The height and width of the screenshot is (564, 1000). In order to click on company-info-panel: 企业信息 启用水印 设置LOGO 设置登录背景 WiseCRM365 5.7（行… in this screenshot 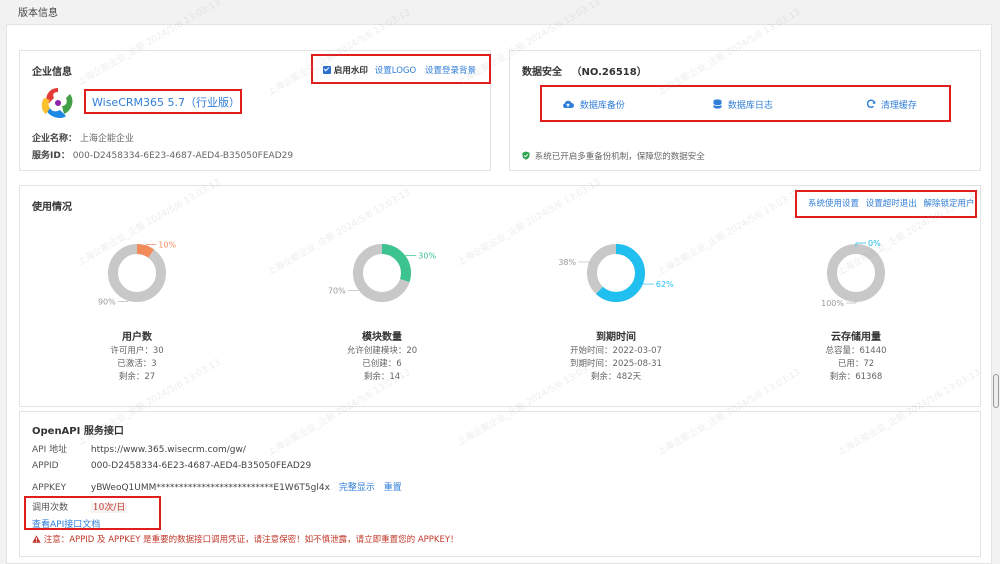, I will do `click(255, 110)`.